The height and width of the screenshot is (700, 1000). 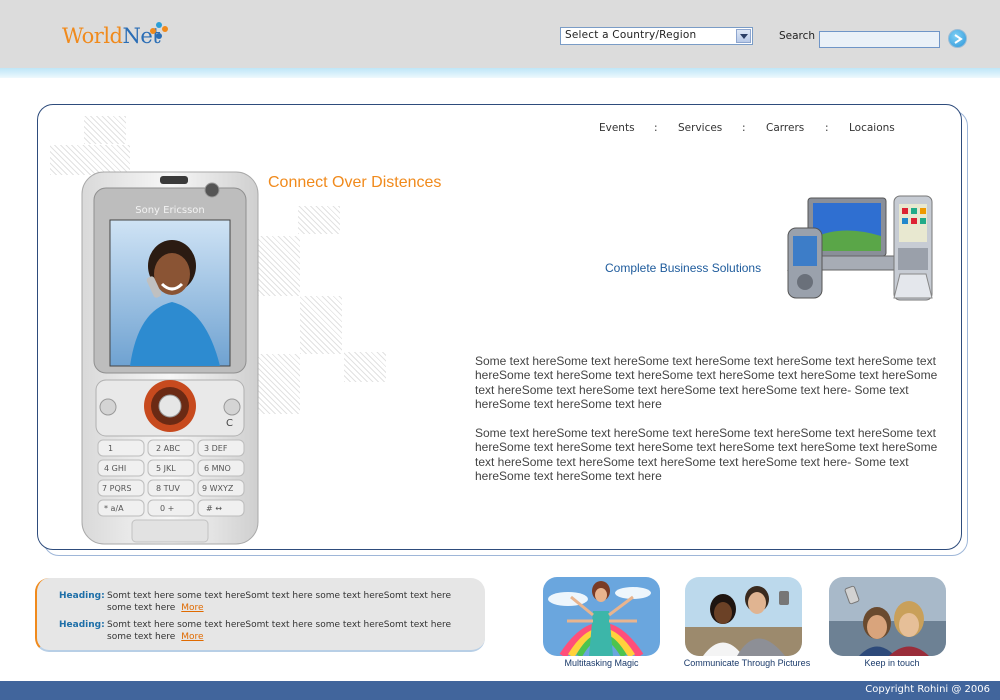 I want to click on thumbnail-caption: Multitasking Magic, so click(x=601, y=663).